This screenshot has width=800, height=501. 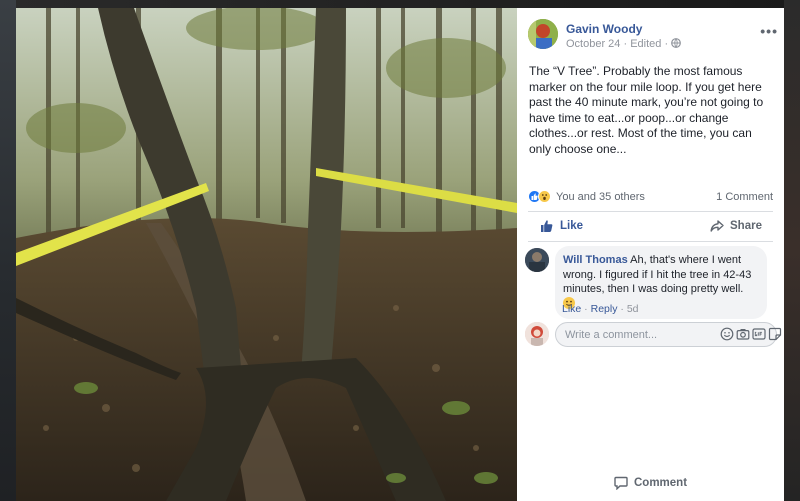 I want to click on author-name: Gavin Woody, so click(x=604, y=29).